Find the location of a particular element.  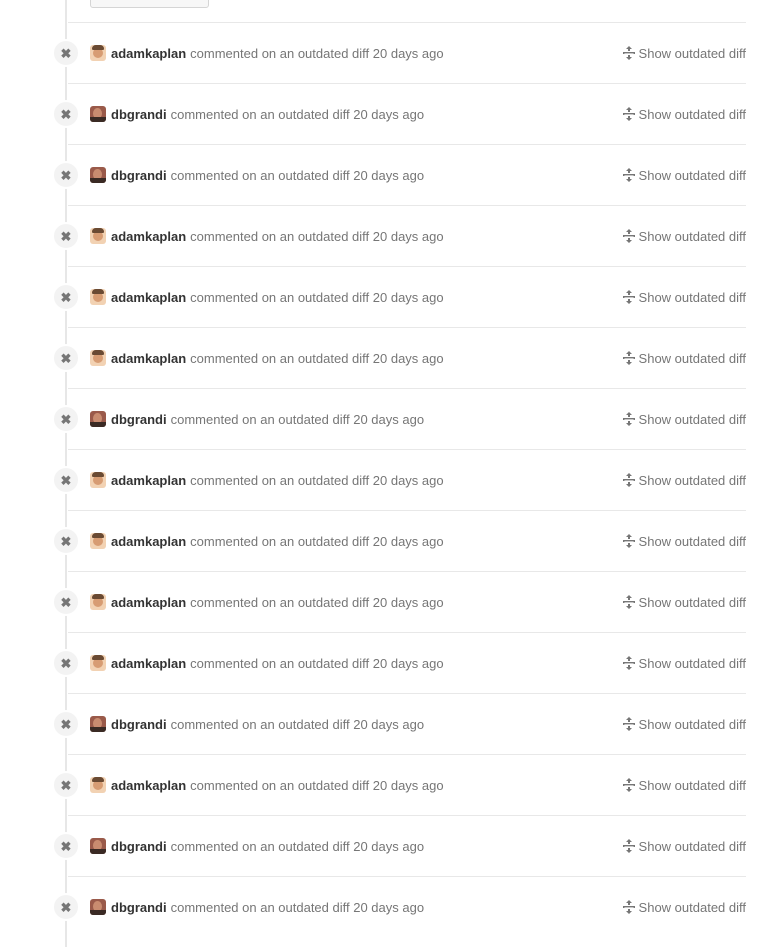

top-button is located at coordinates (149, 4).